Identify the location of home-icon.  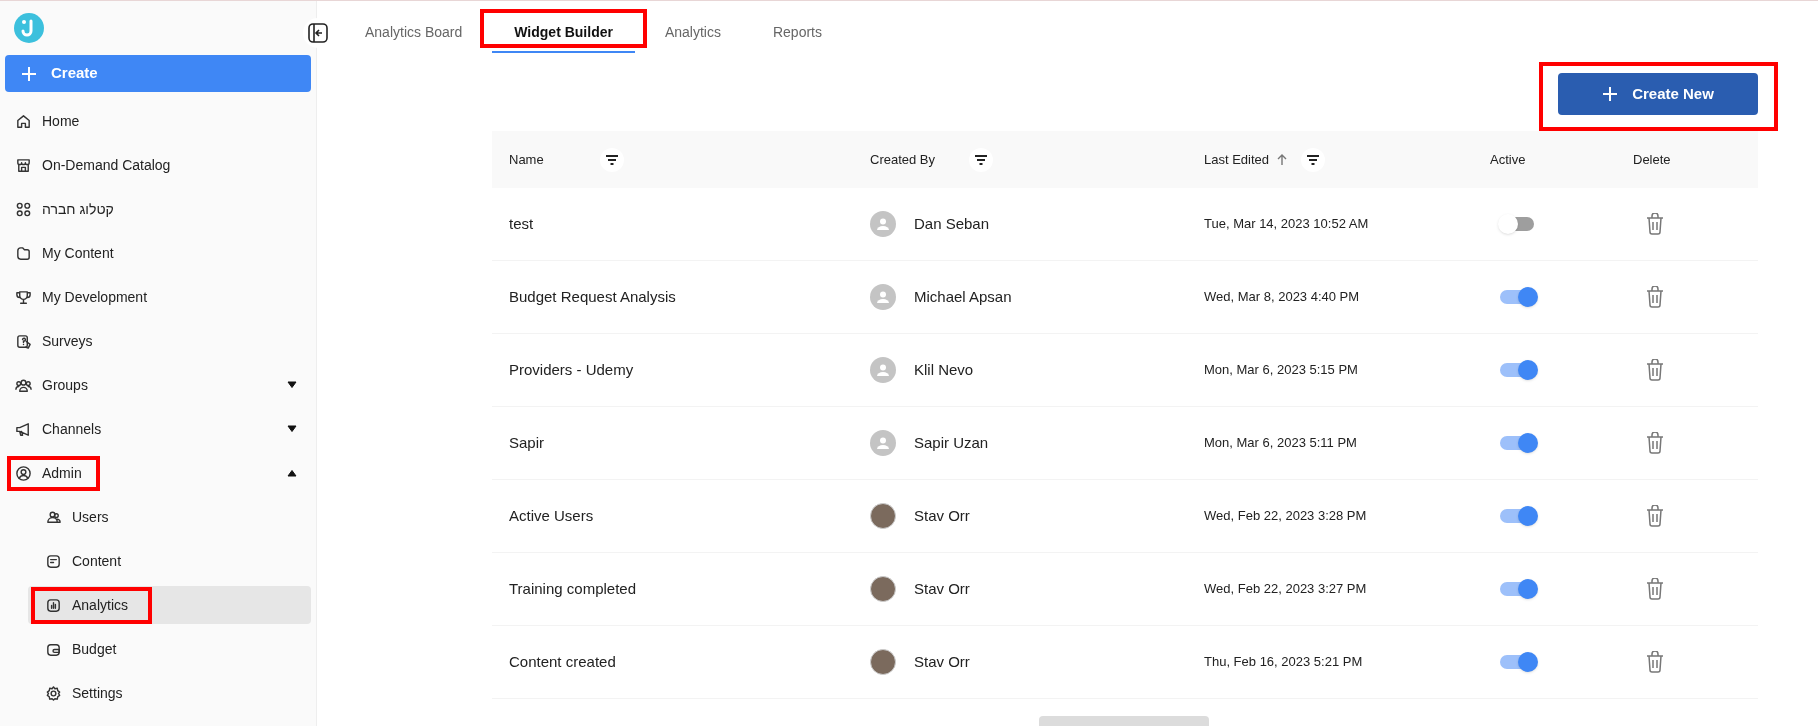
(23, 121).